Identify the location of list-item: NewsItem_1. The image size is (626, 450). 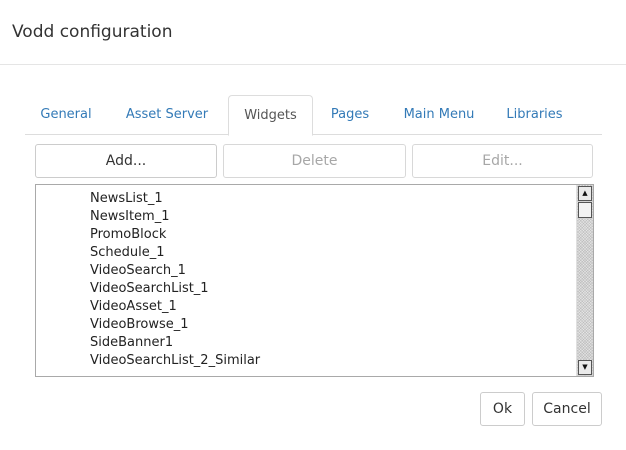
(325, 217).